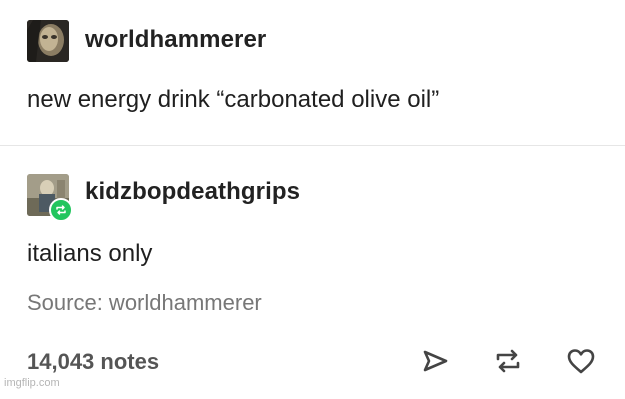 Image resolution: width=625 pixels, height=399 pixels. I want to click on reblog-button, so click(508, 361).